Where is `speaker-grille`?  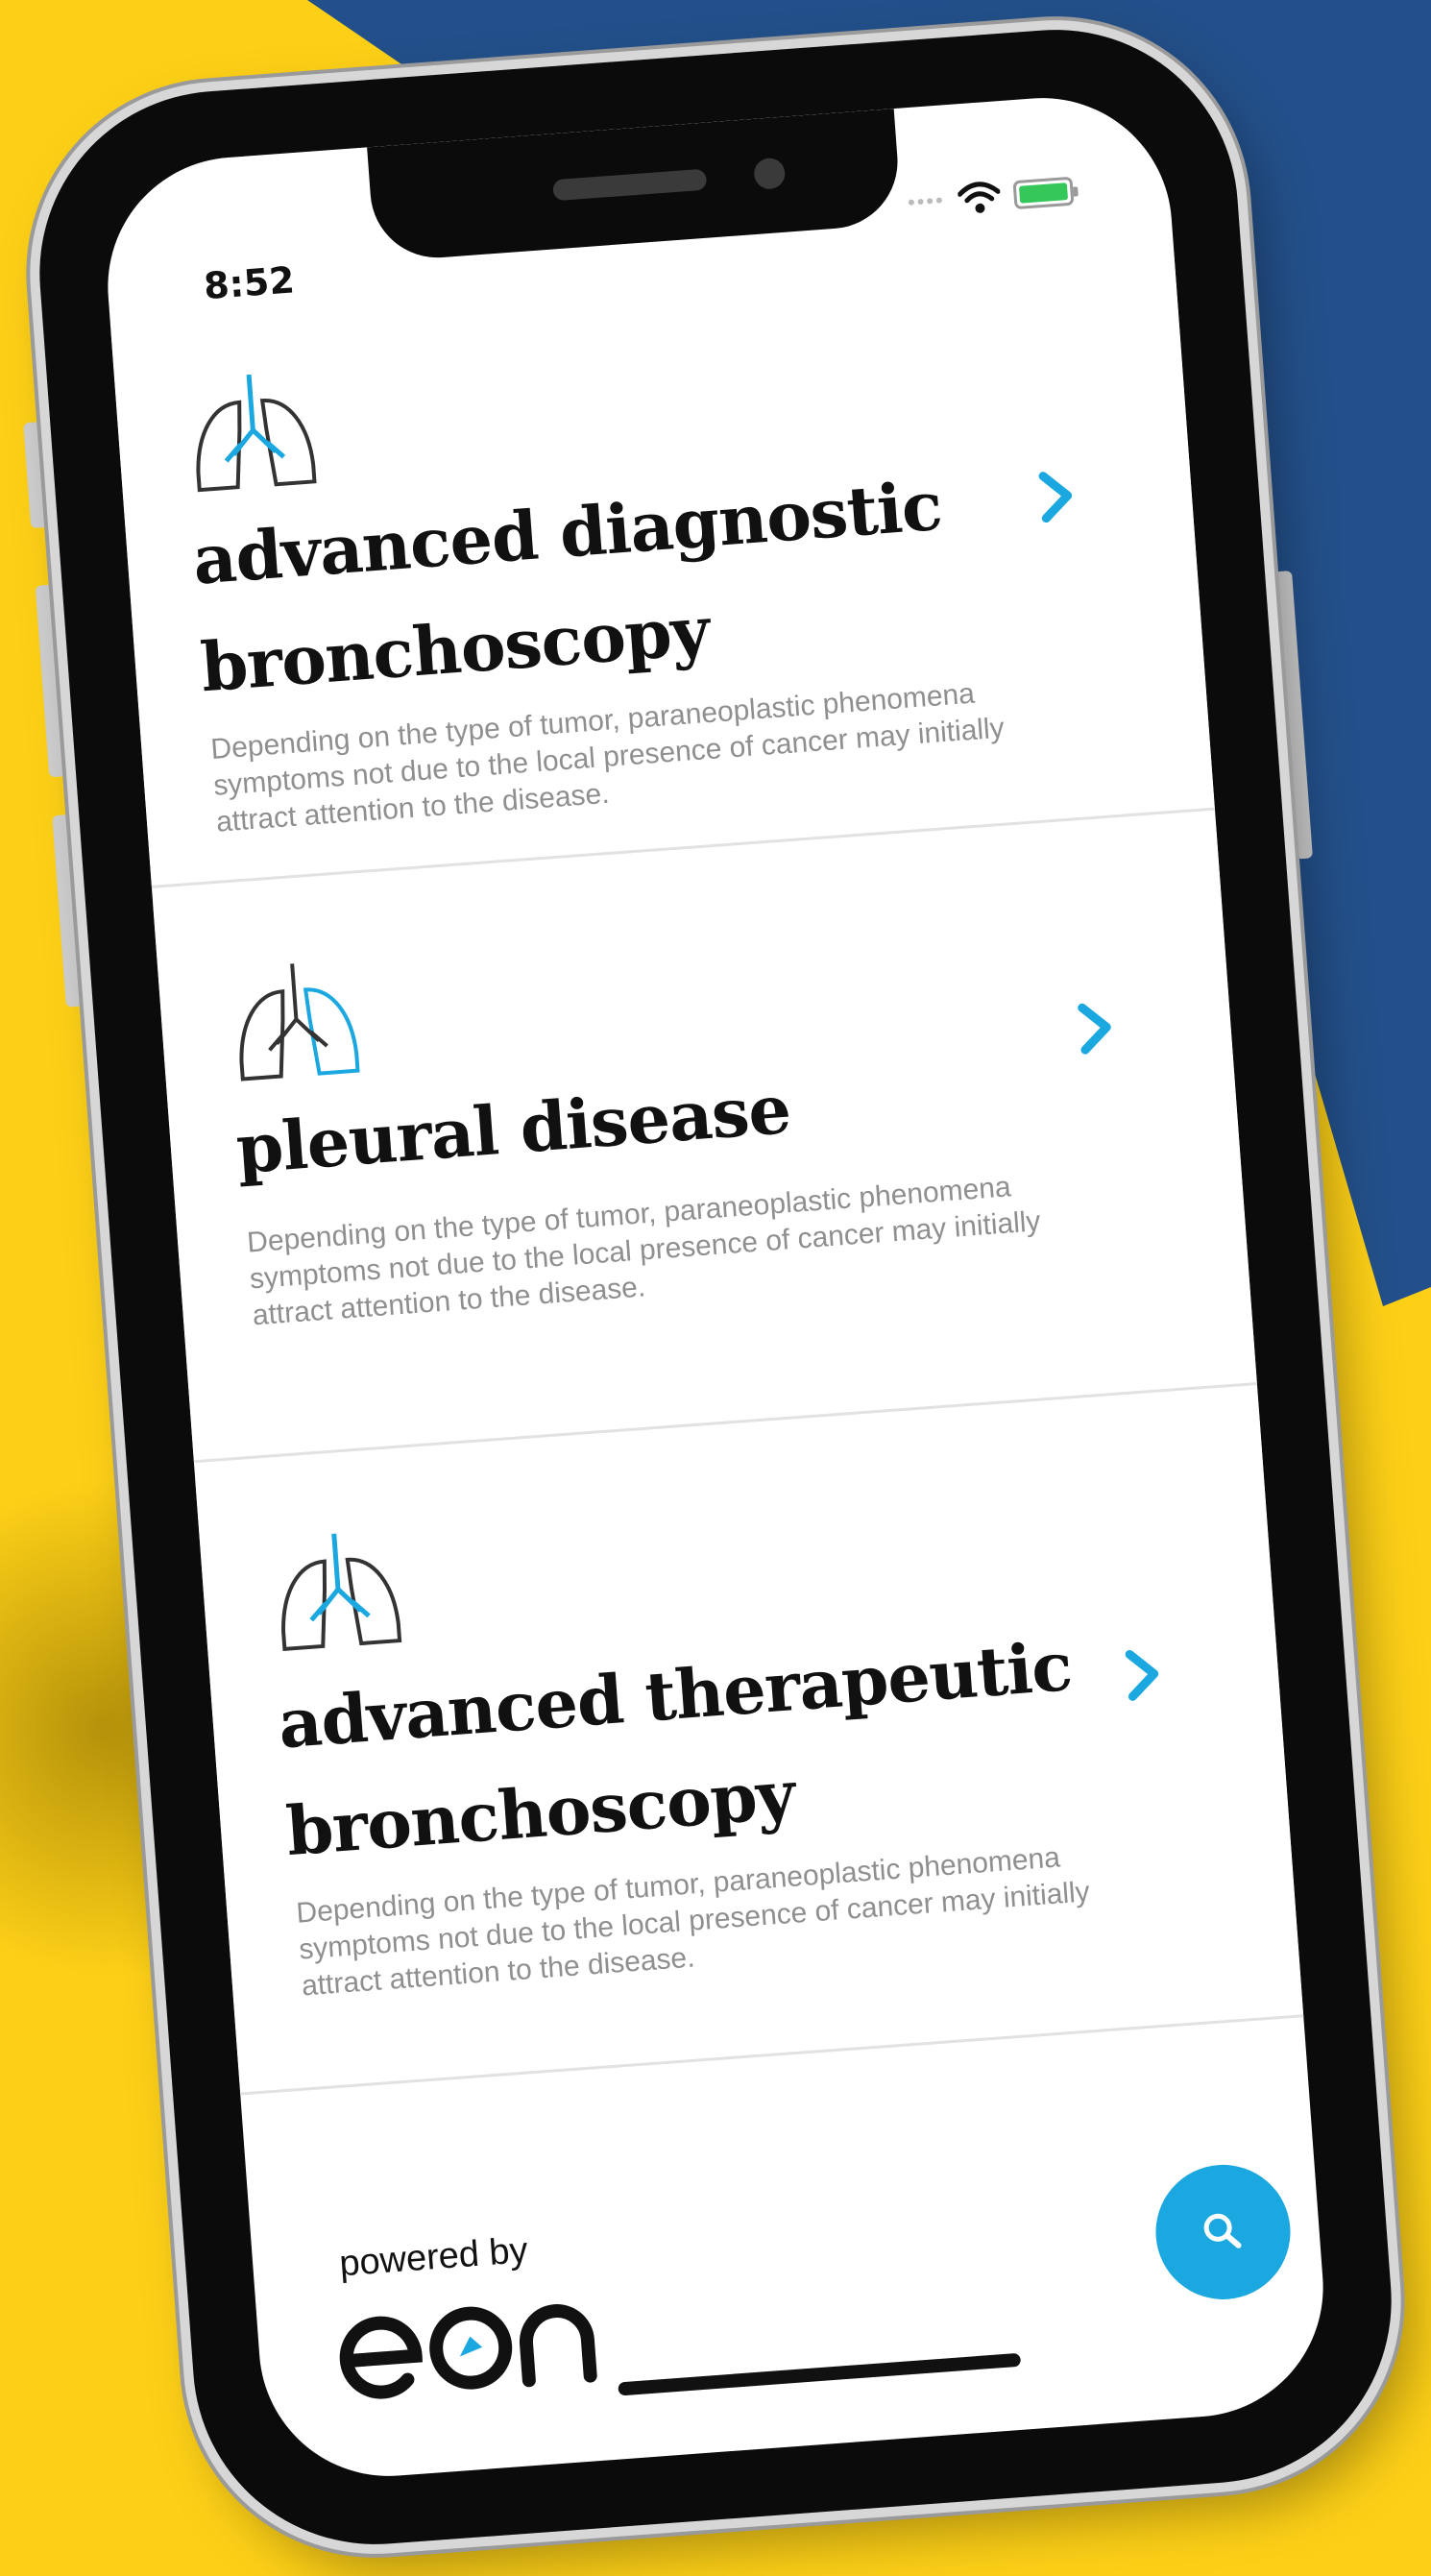 speaker-grille is located at coordinates (630, 185).